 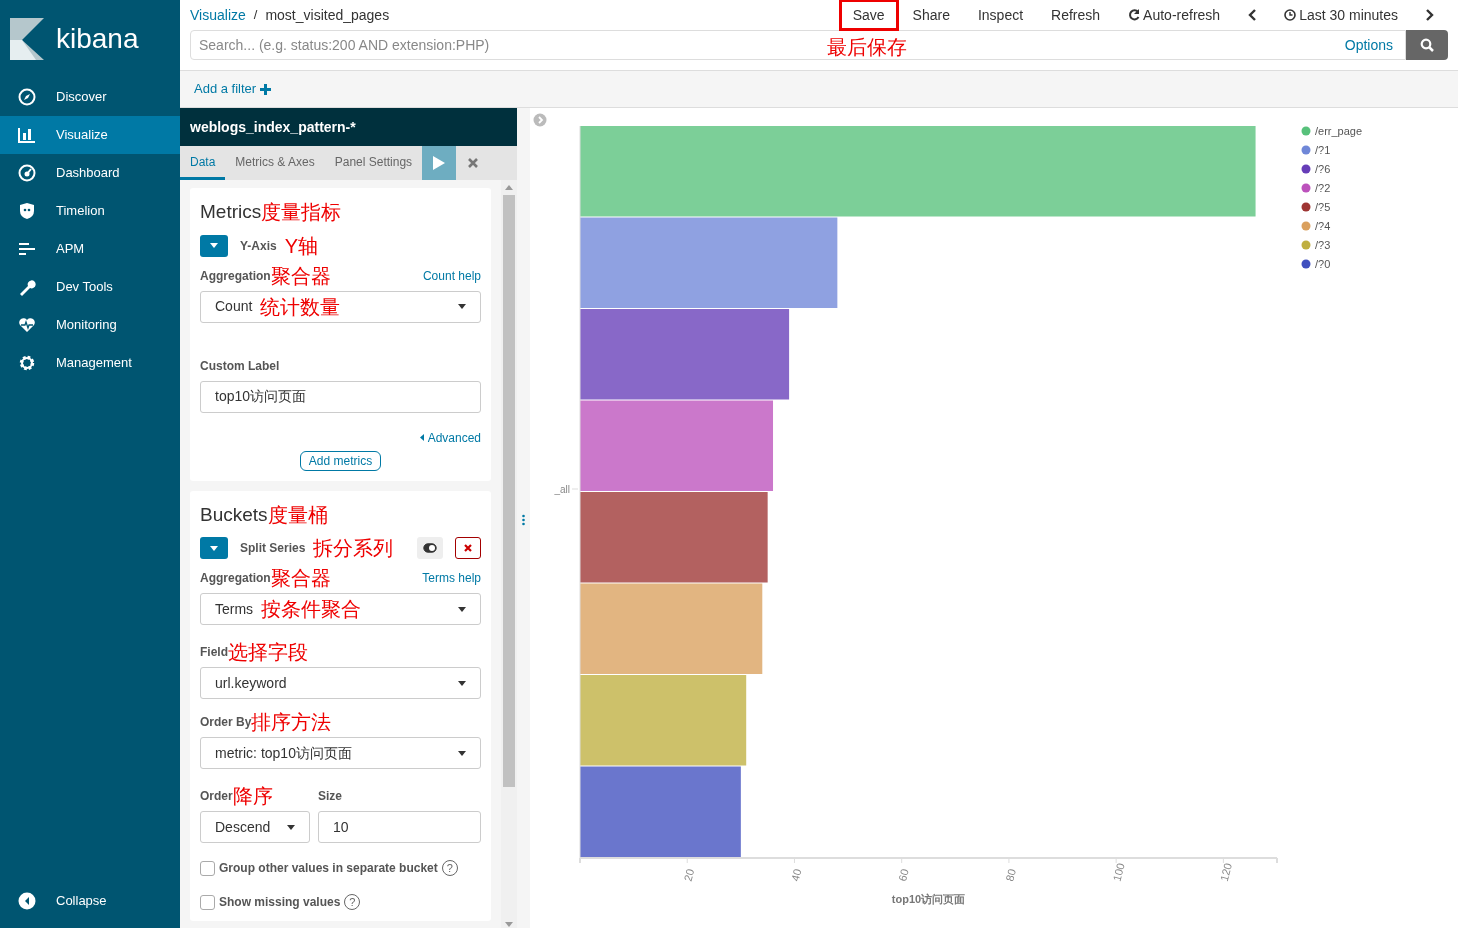 I want to click on section-title: Metrics, so click(x=231, y=212).